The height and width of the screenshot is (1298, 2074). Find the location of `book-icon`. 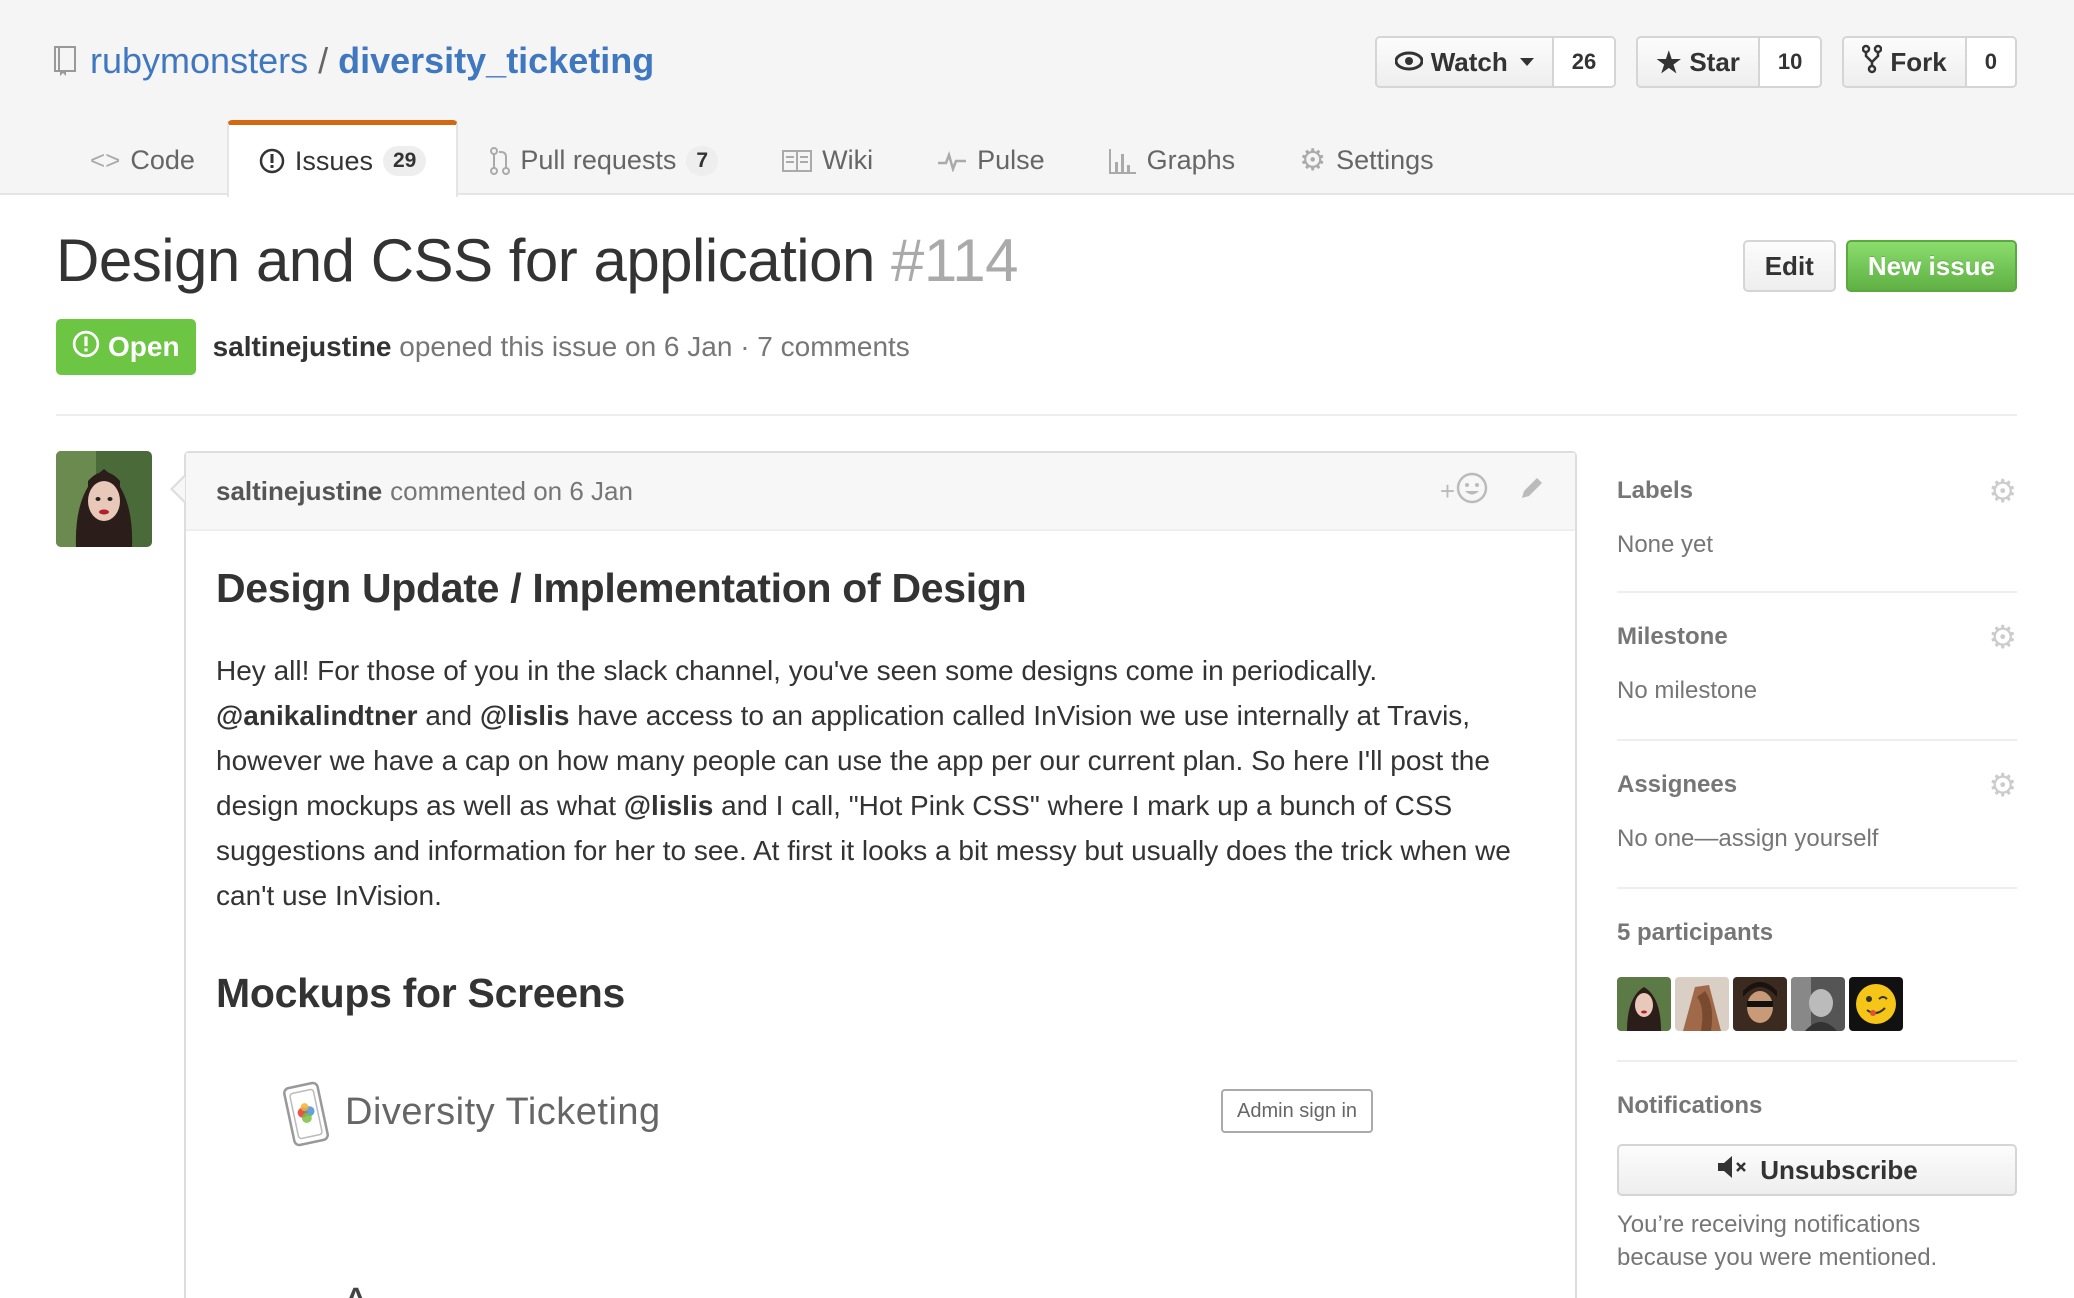

book-icon is located at coordinates (797, 160).